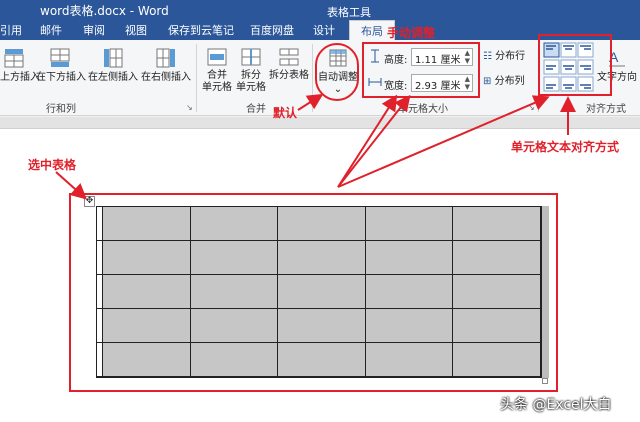  I want to click on insert-left-icon, so click(113, 58).